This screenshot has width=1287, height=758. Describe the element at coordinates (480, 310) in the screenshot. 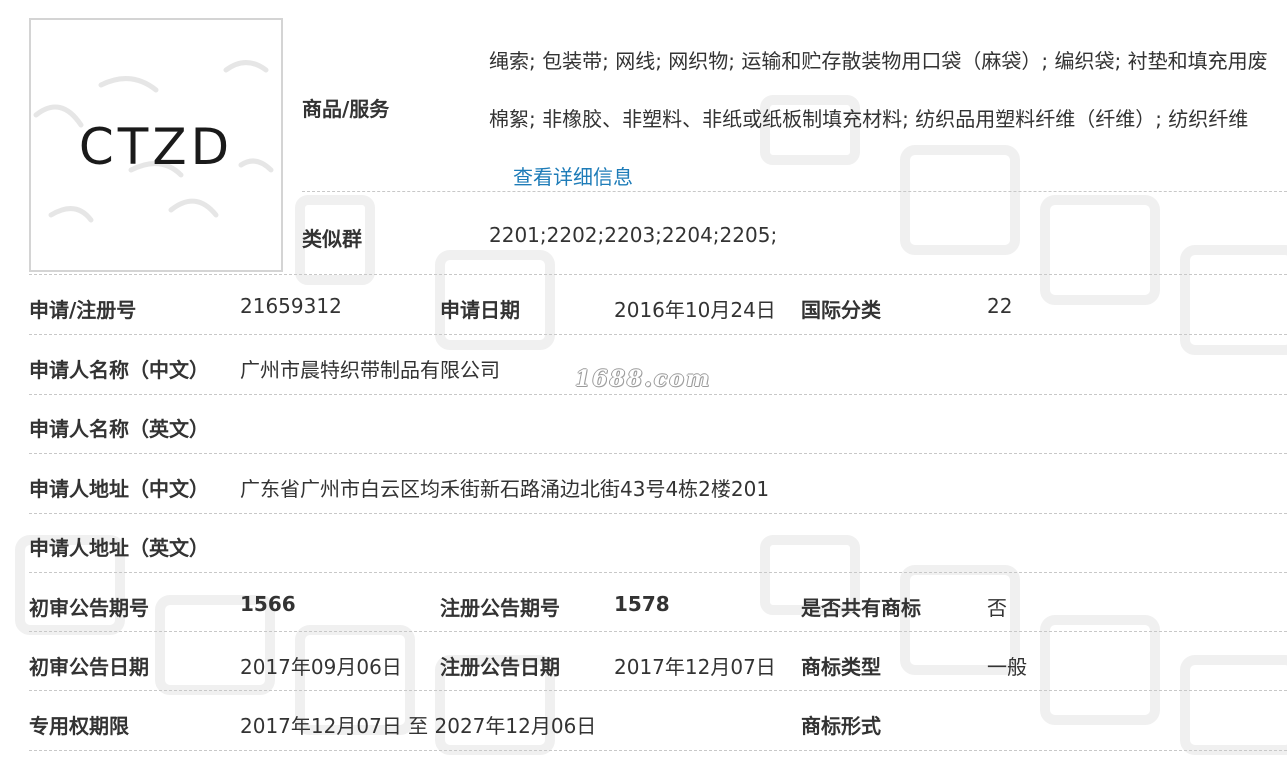

I see `application-date-label: 申请日期` at that location.